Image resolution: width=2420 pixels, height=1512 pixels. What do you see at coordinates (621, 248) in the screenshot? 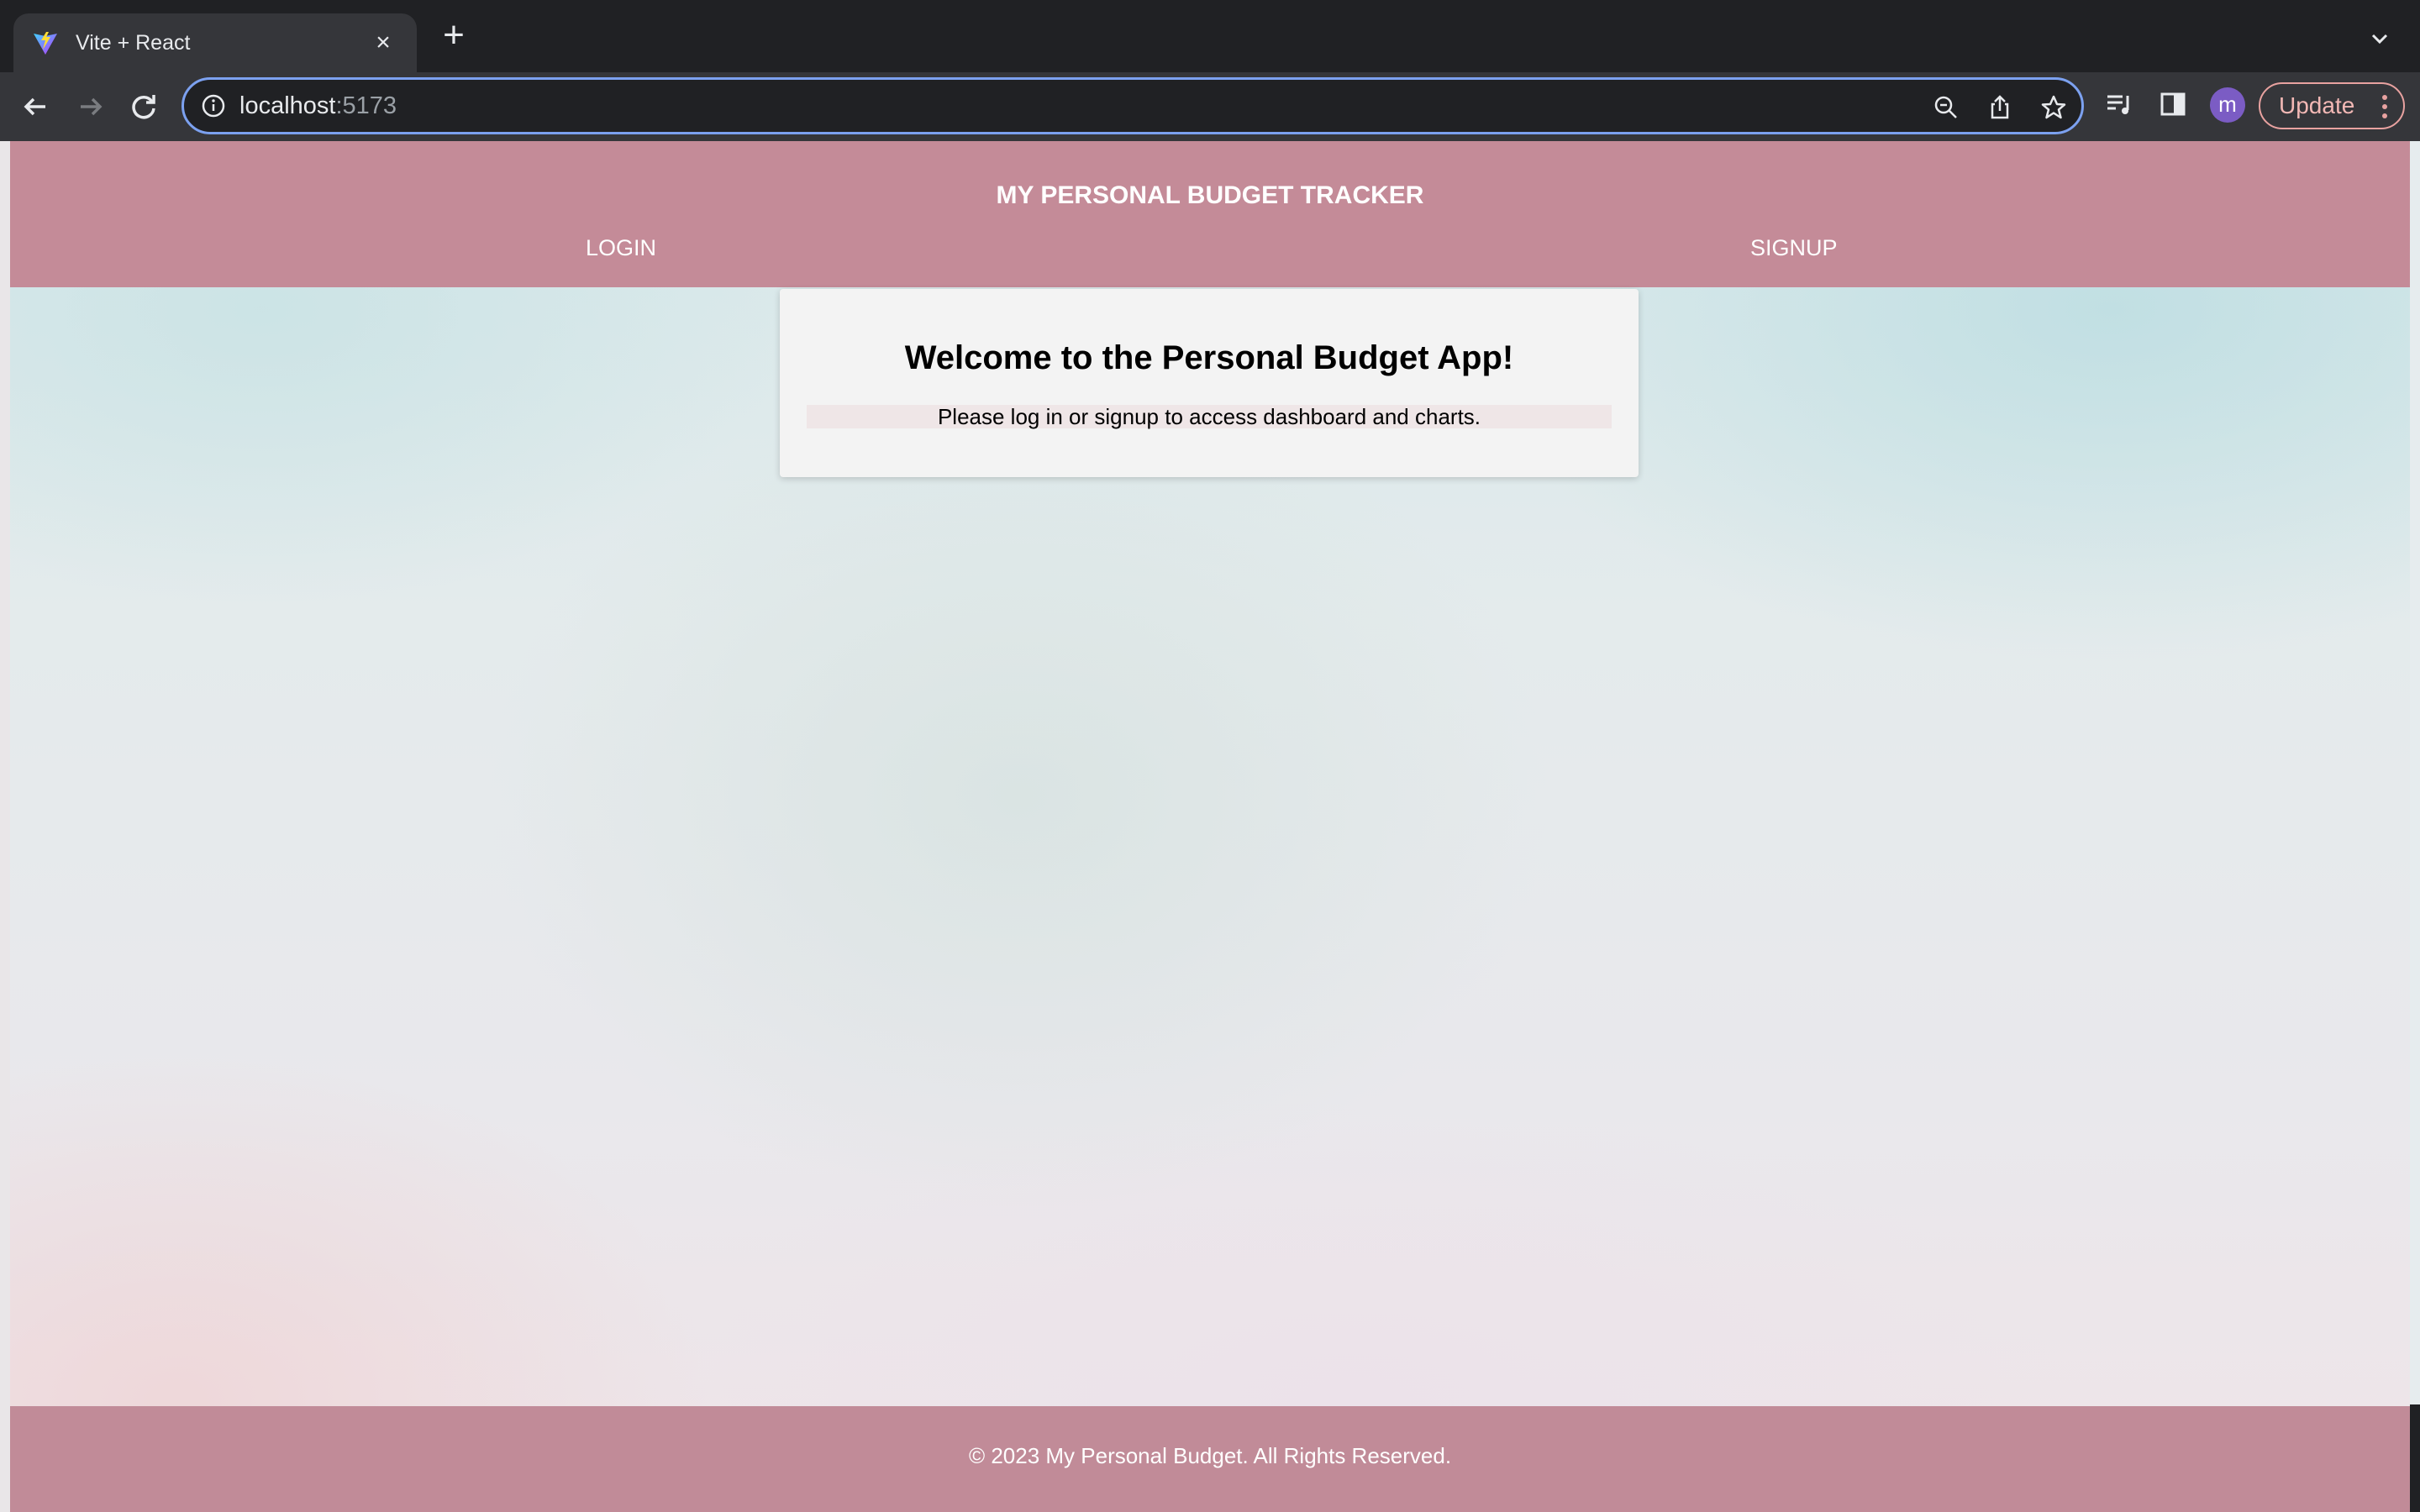
I see `nav-login-link: LOGIN` at bounding box center [621, 248].